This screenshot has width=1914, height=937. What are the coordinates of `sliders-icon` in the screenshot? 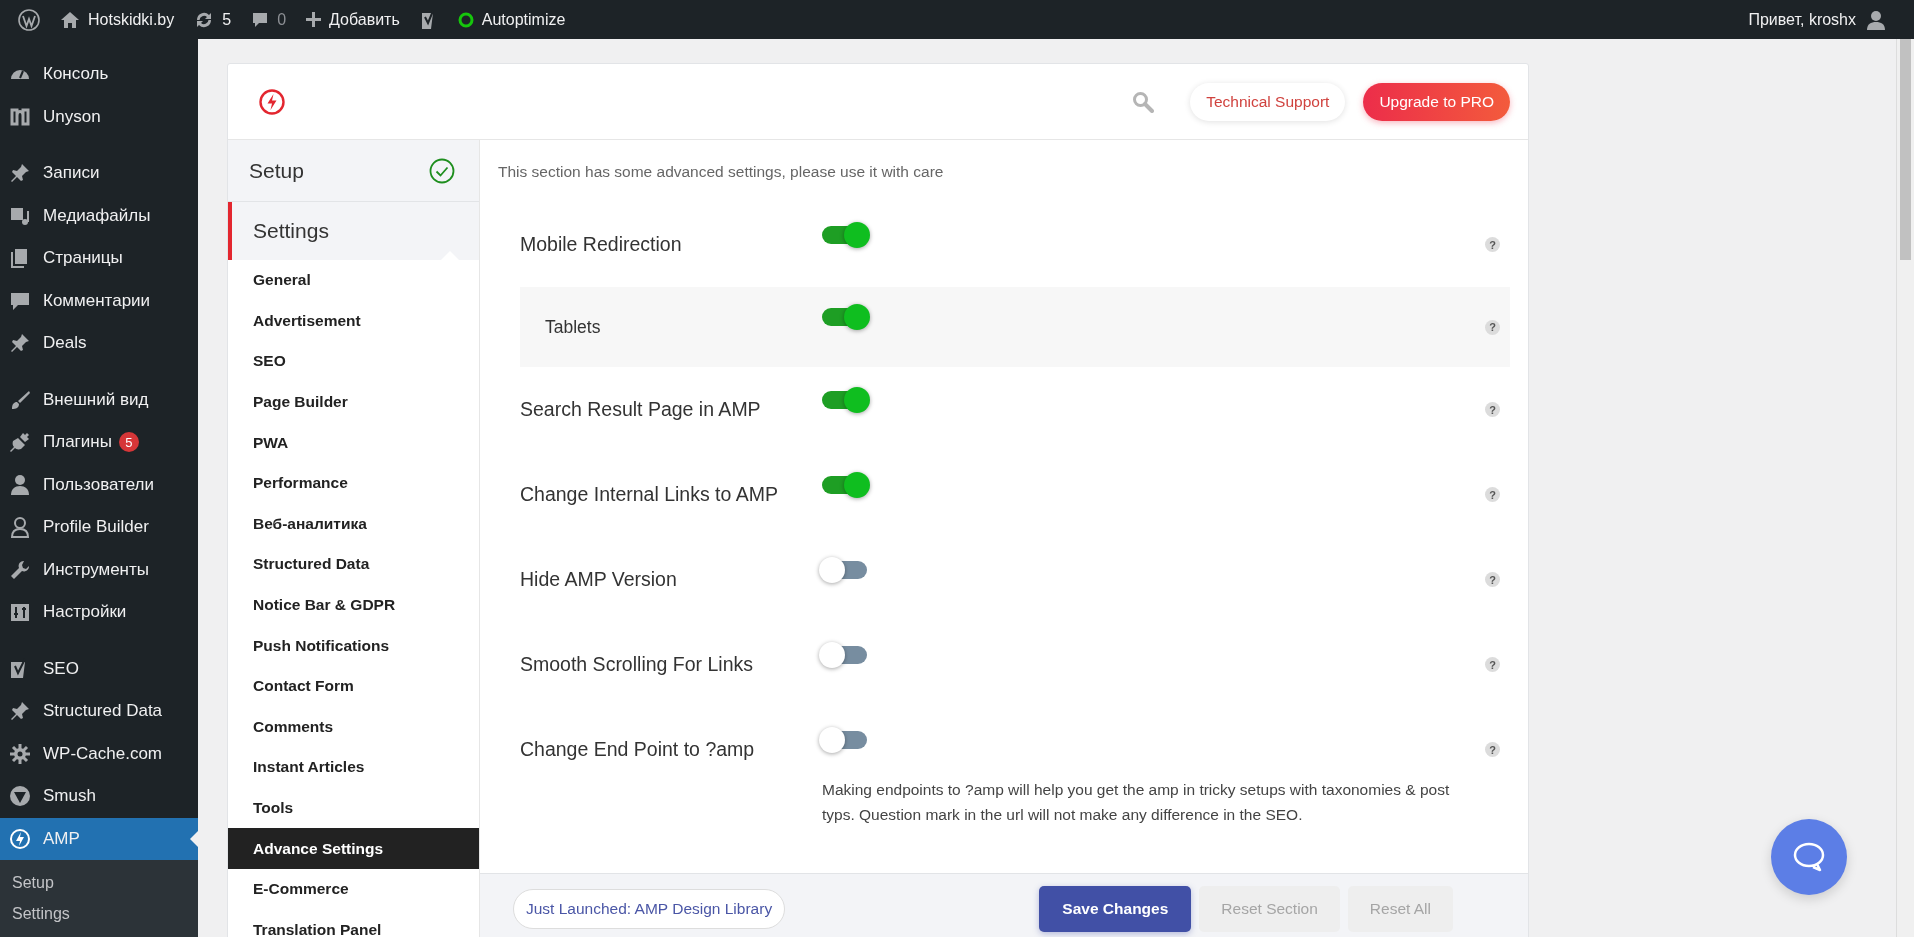 It's located at (20, 612).